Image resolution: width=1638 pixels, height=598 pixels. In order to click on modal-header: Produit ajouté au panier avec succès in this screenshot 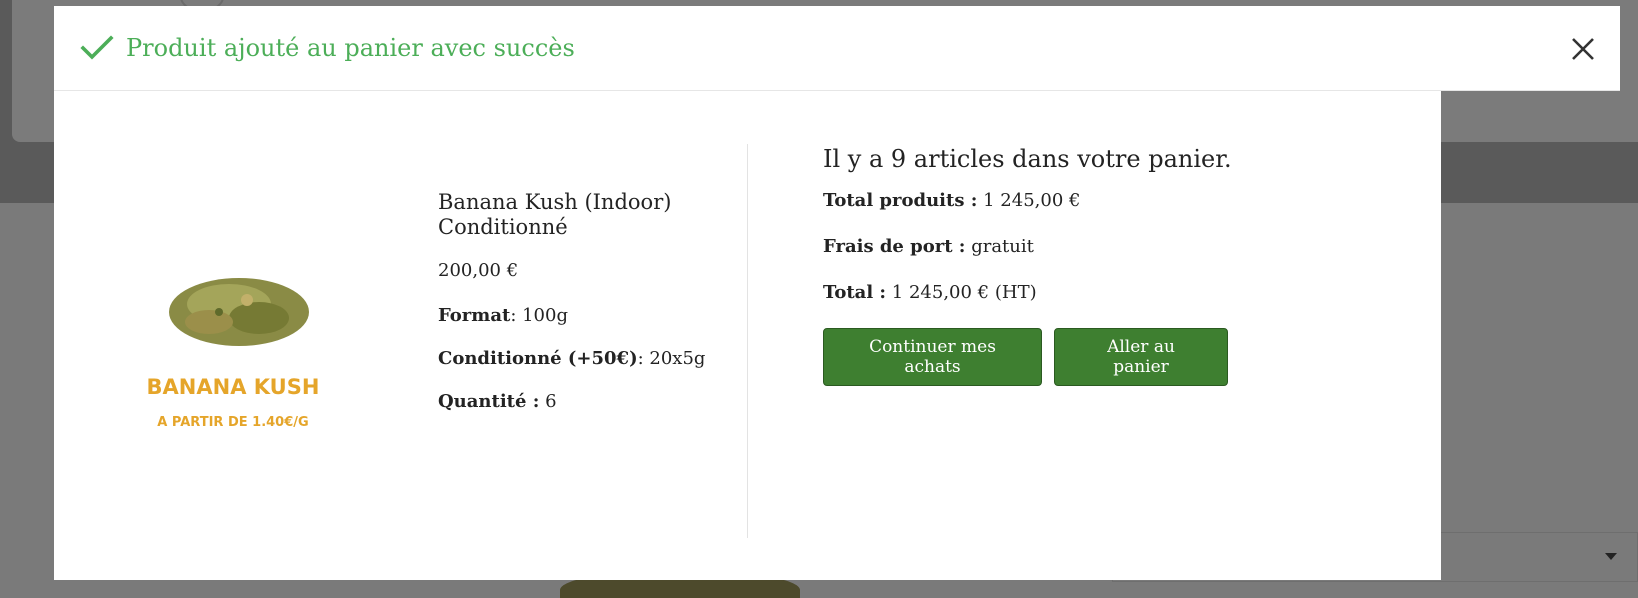, I will do `click(837, 48)`.